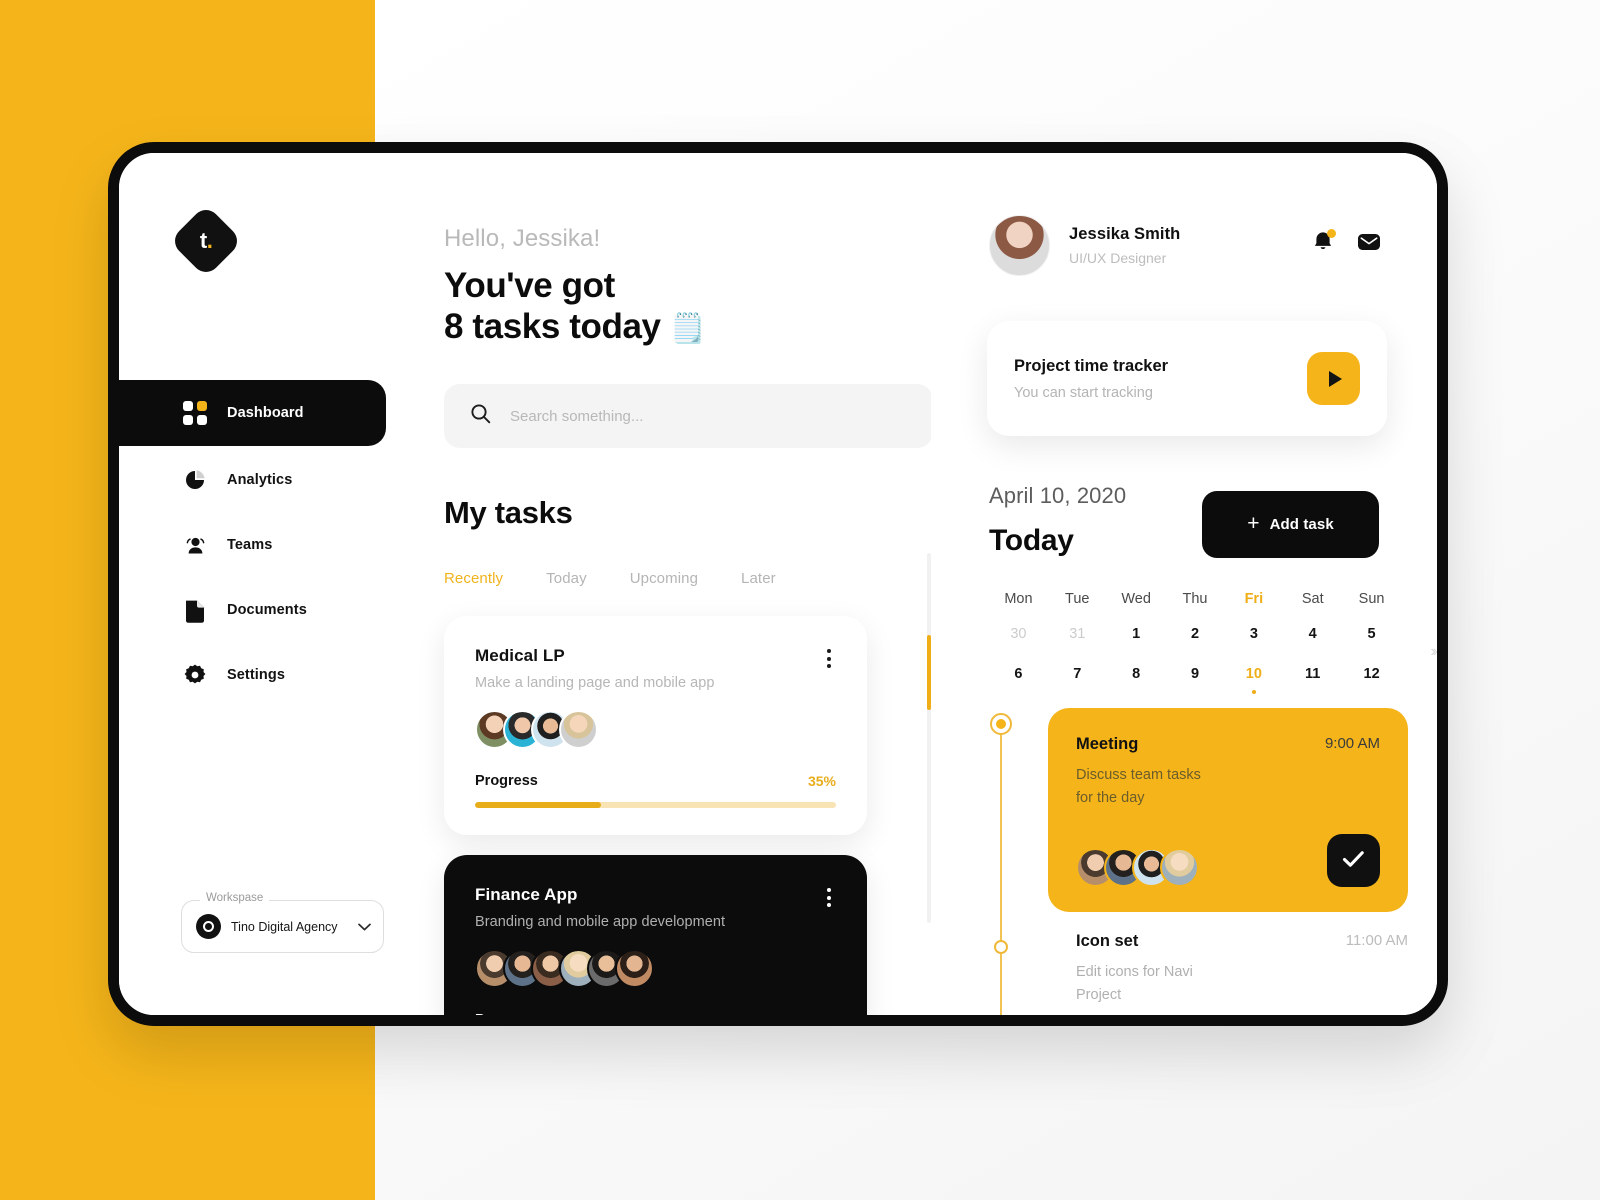 The height and width of the screenshot is (1200, 1600). I want to click on start-tracking-button, so click(1333, 378).